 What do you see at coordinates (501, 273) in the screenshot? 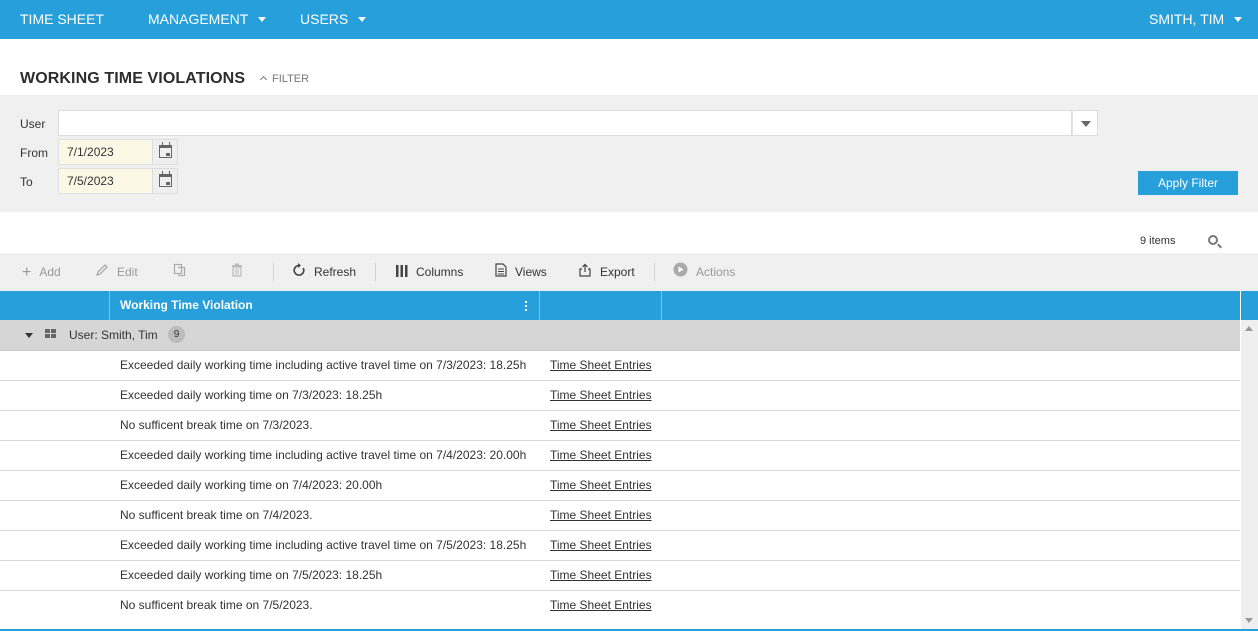
I see `document-icon` at bounding box center [501, 273].